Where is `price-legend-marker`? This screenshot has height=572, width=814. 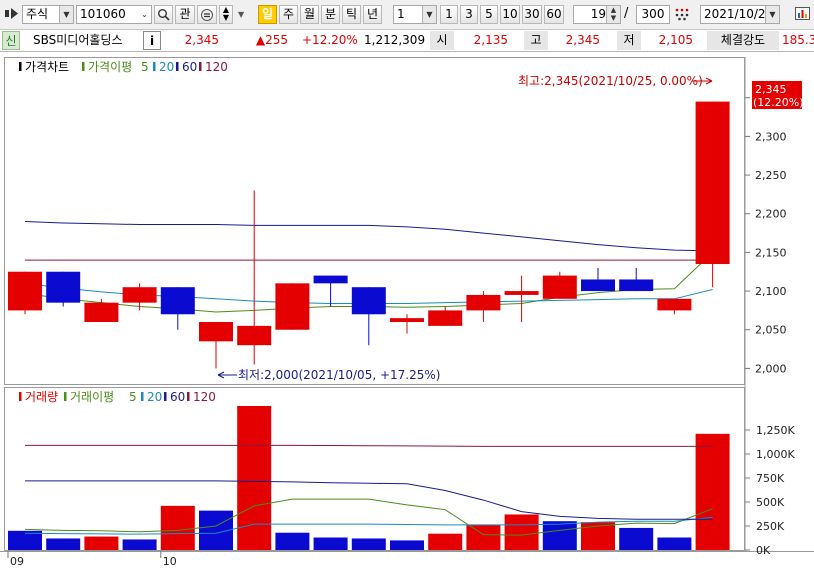 price-legend-marker is located at coordinates (20, 66).